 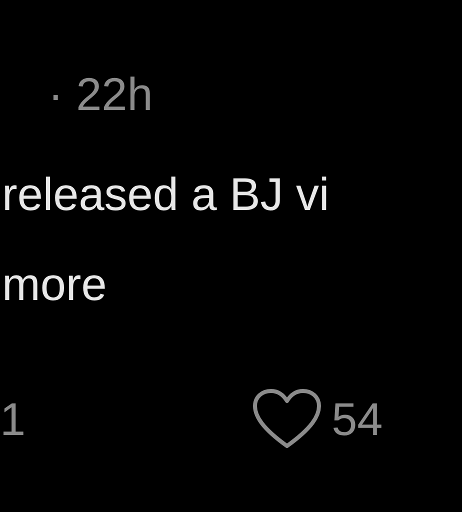 I want to click on reply-count: 1, so click(x=13, y=419).